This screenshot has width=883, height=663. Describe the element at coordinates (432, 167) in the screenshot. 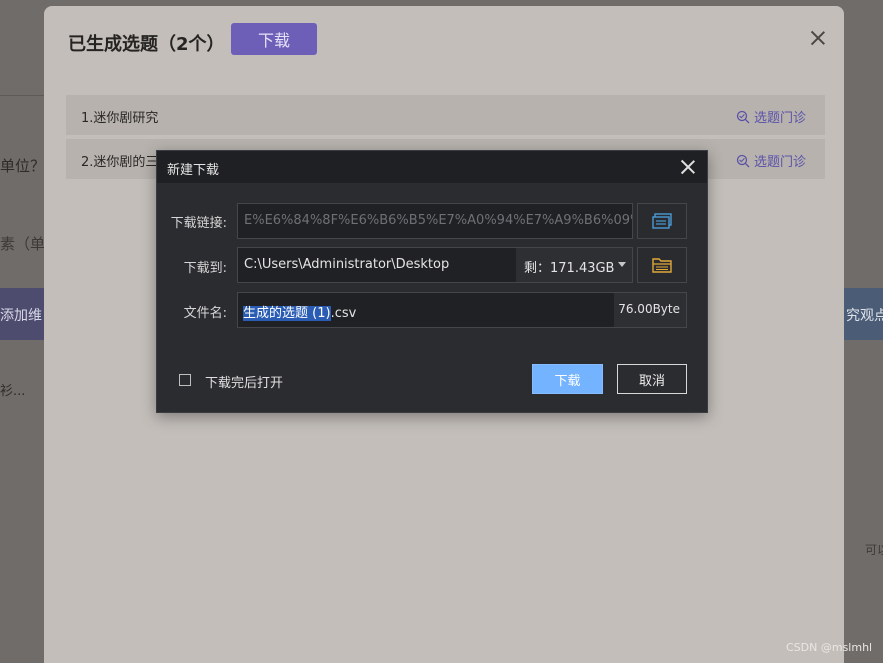

I see `dialog-header: 新建下载` at that location.